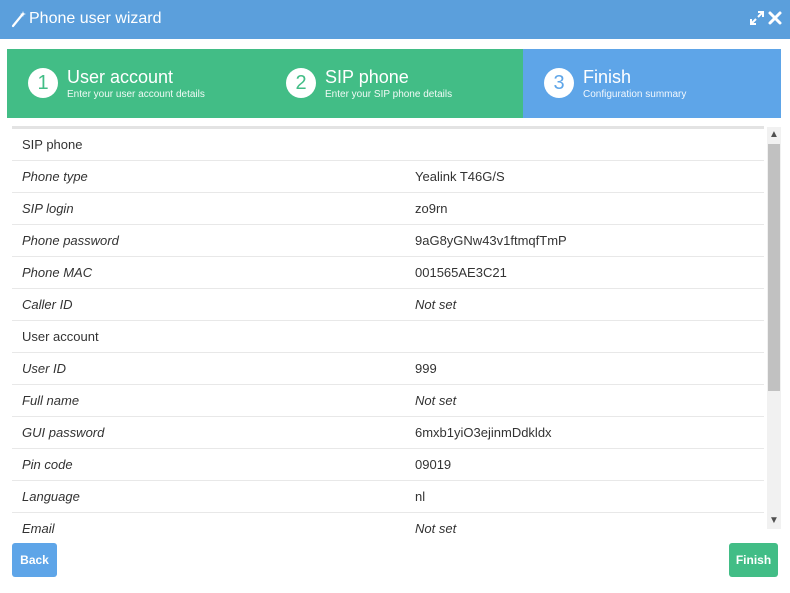 The height and width of the screenshot is (593, 790). Describe the element at coordinates (584, 176) in the screenshot. I see `row-value: Yealink T46G/S` at that location.